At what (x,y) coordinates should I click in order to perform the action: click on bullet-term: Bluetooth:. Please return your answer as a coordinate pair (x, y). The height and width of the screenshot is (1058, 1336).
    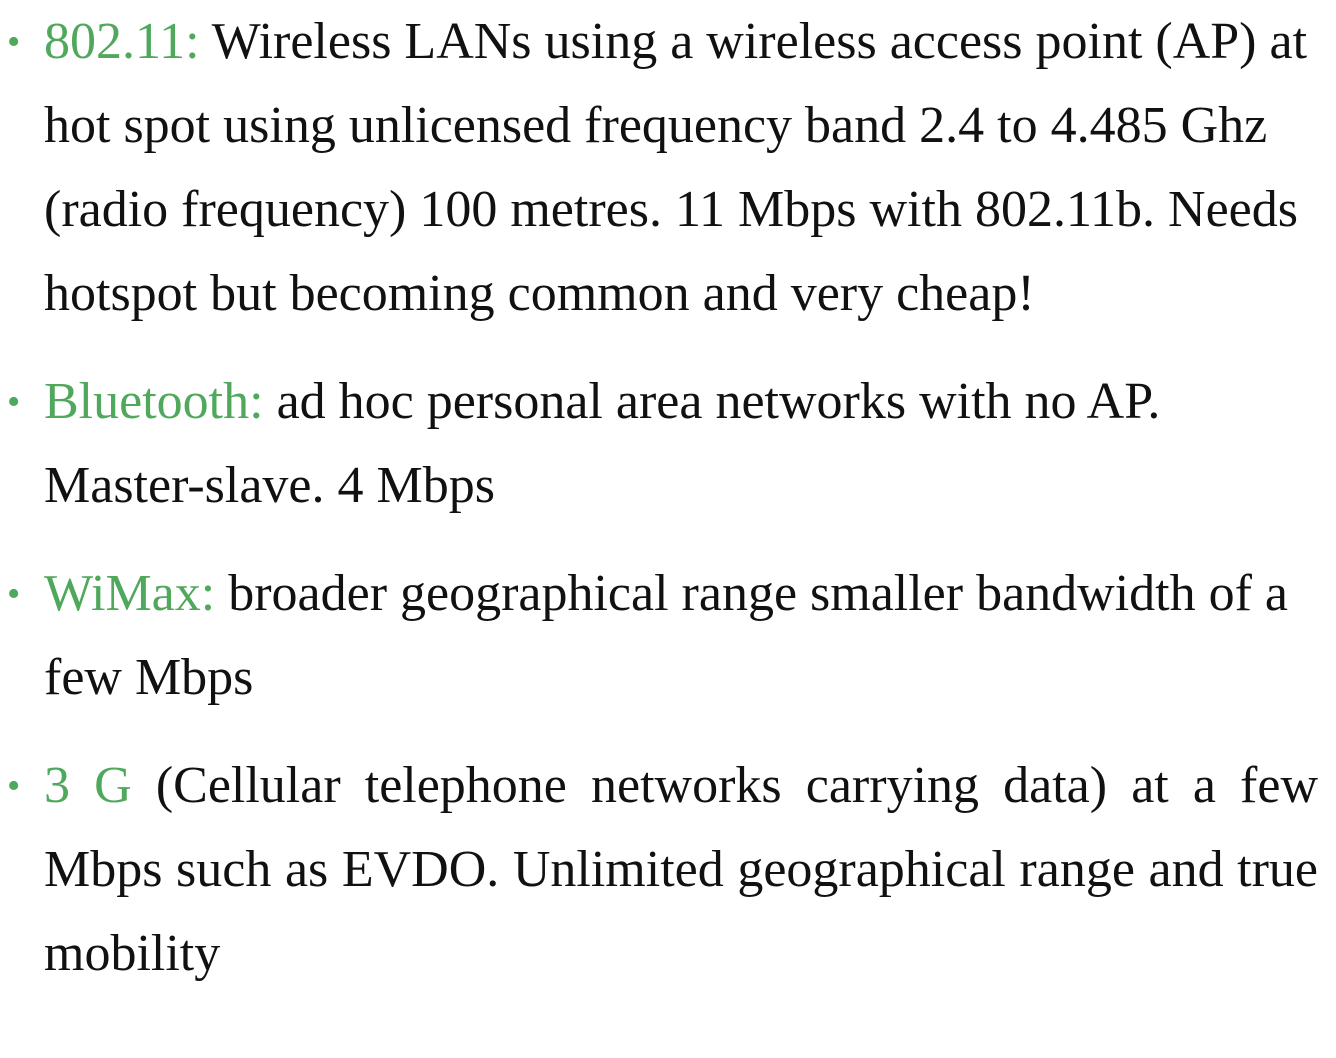
    Looking at the image, I should click on (154, 401).